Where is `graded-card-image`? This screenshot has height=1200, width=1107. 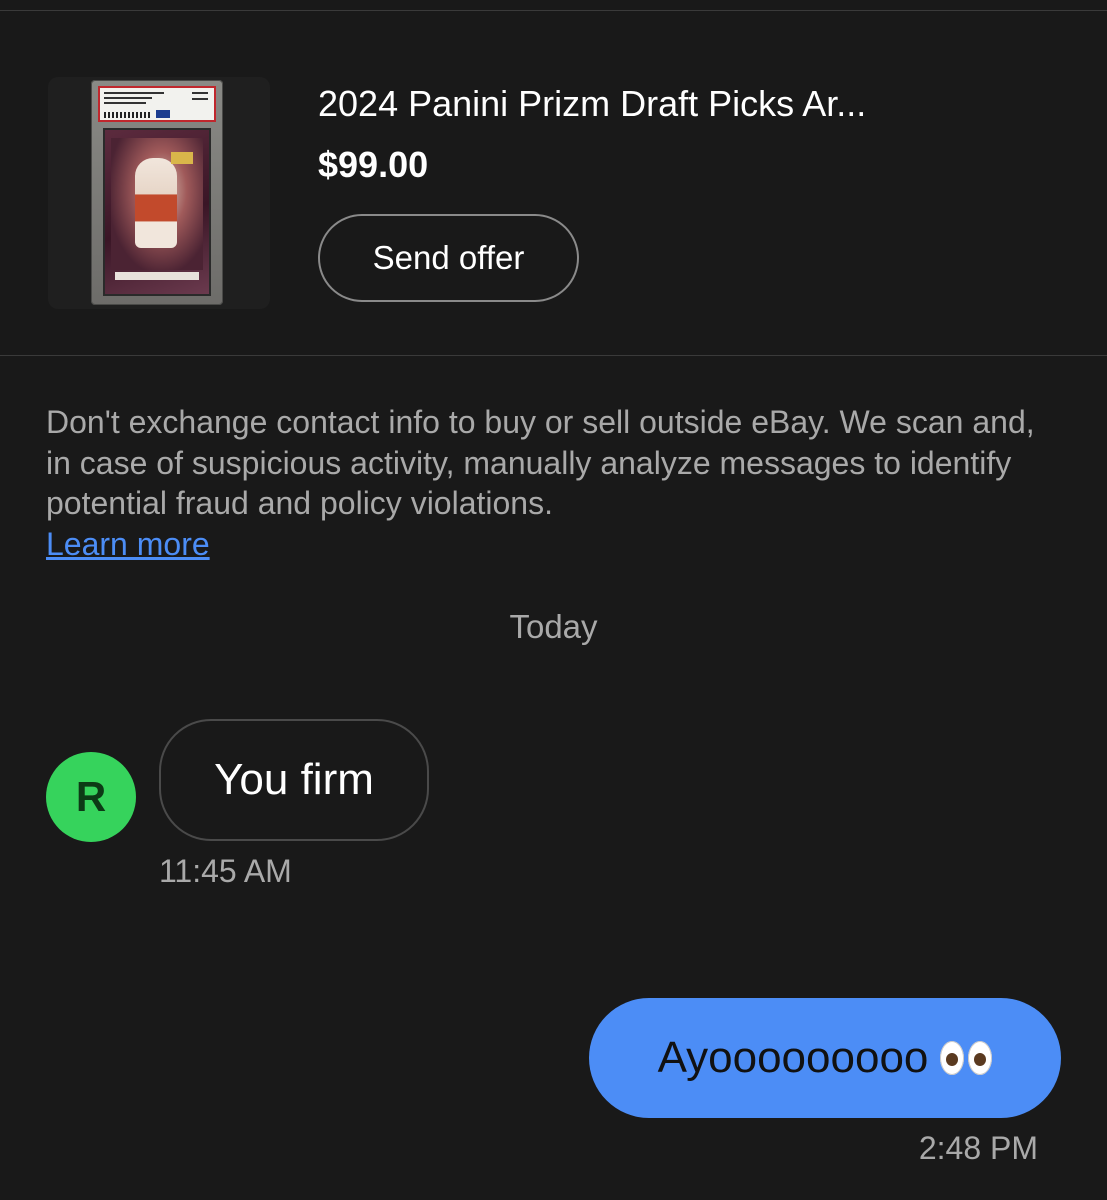
graded-card-image is located at coordinates (157, 192).